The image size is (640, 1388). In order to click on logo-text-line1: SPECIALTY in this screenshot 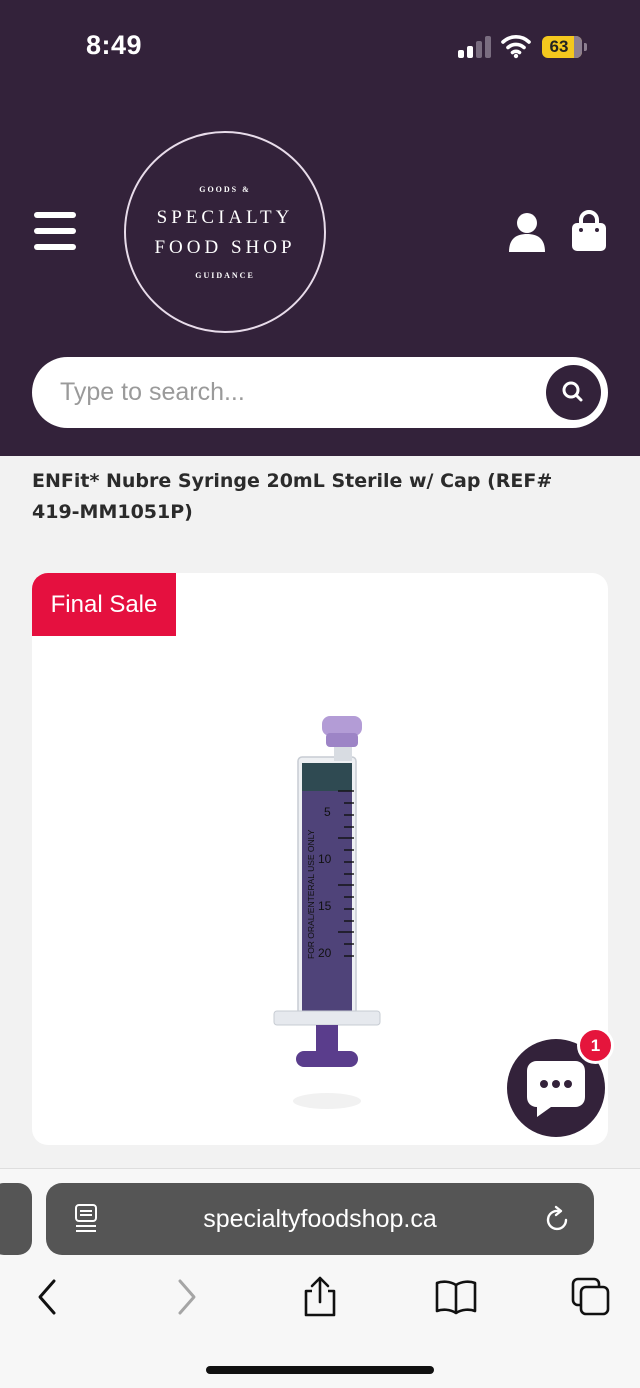, I will do `click(225, 217)`.